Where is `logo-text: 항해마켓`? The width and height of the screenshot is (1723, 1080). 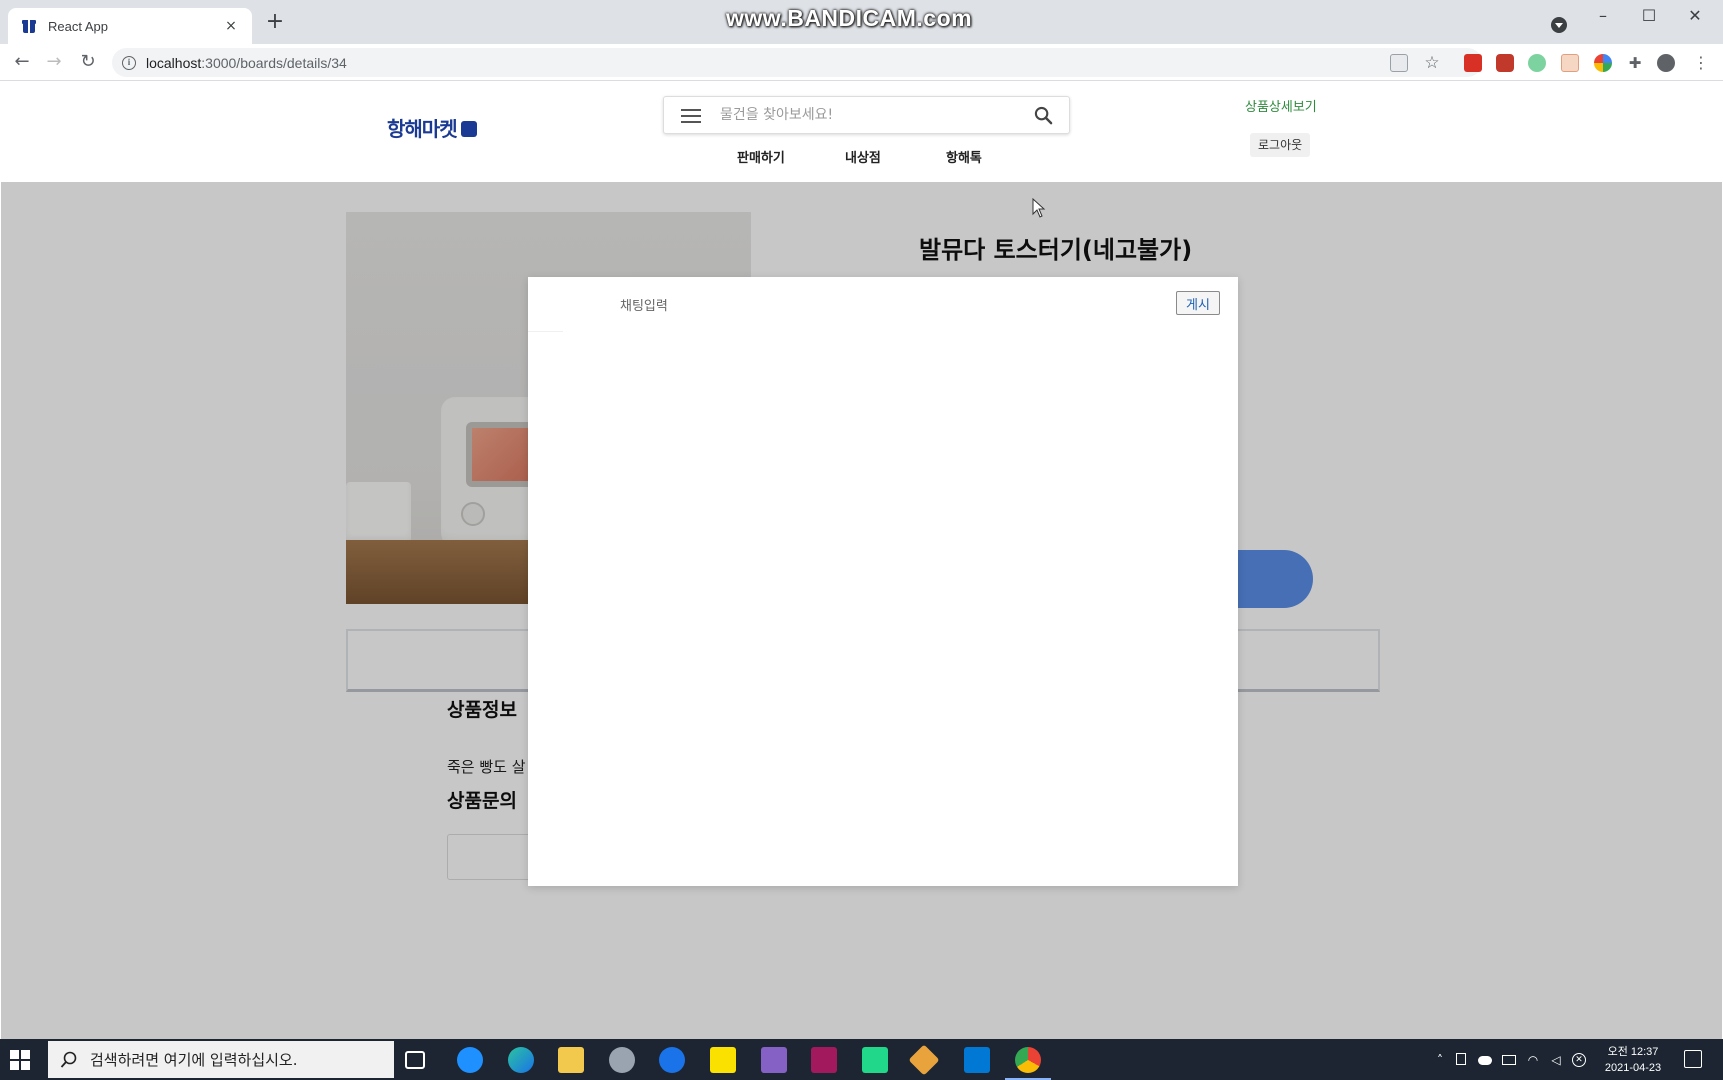 logo-text: 항해마켓 is located at coordinates (422, 129).